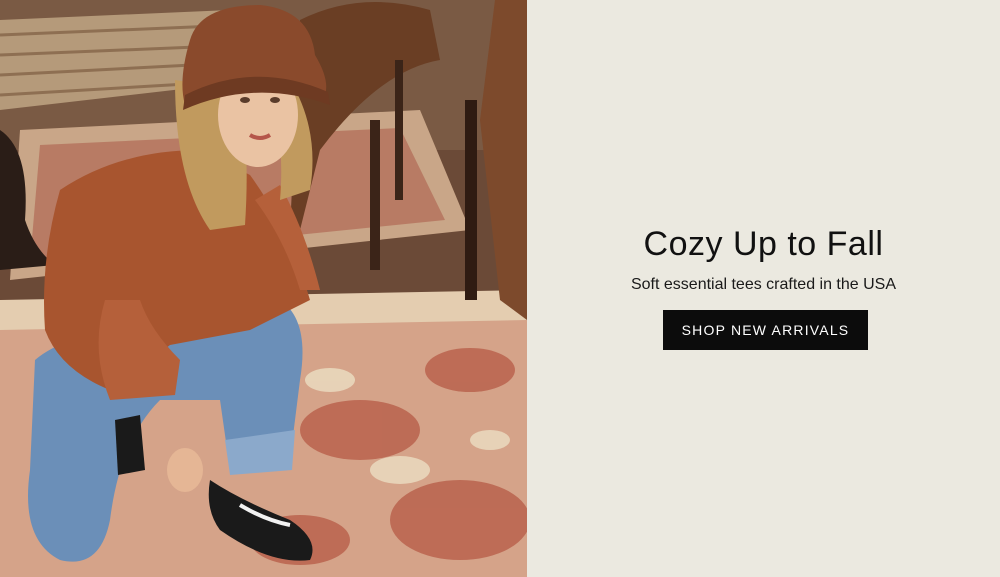 Image resolution: width=1000 pixels, height=577 pixels. What do you see at coordinates (763, 284) in the screenshot?
I see `hero-subheadline: Soft essential tees crafted in the USA` at bounding box center [763, 284].